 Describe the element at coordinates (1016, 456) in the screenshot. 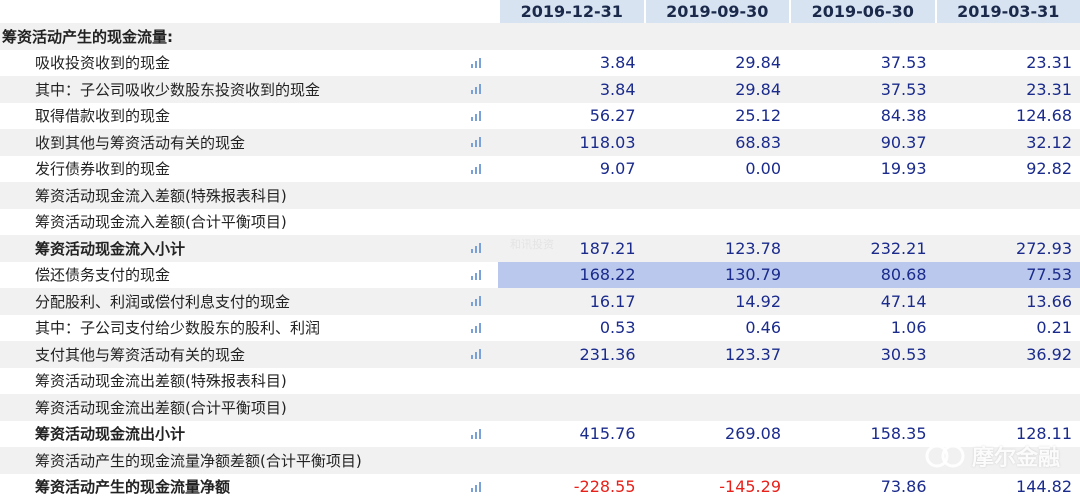

I see `watermark-text: 摩尔金融` at that location.